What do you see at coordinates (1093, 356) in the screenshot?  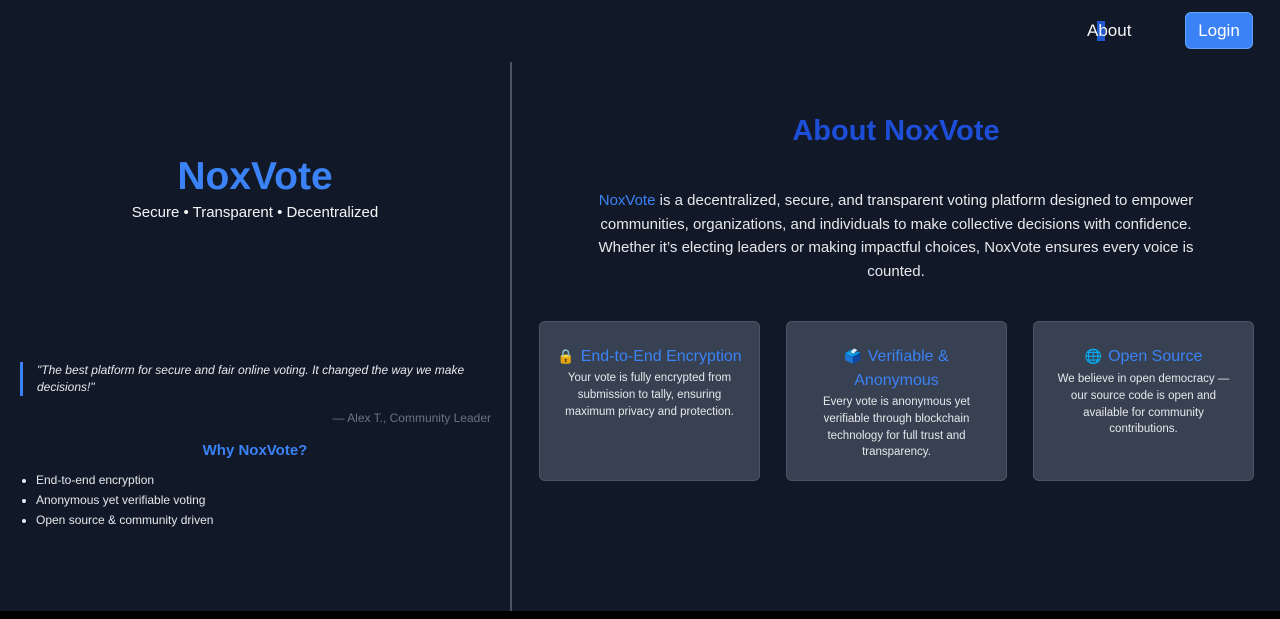 I see `globe-icon: 🌐` at bounding box center [1093, 356].